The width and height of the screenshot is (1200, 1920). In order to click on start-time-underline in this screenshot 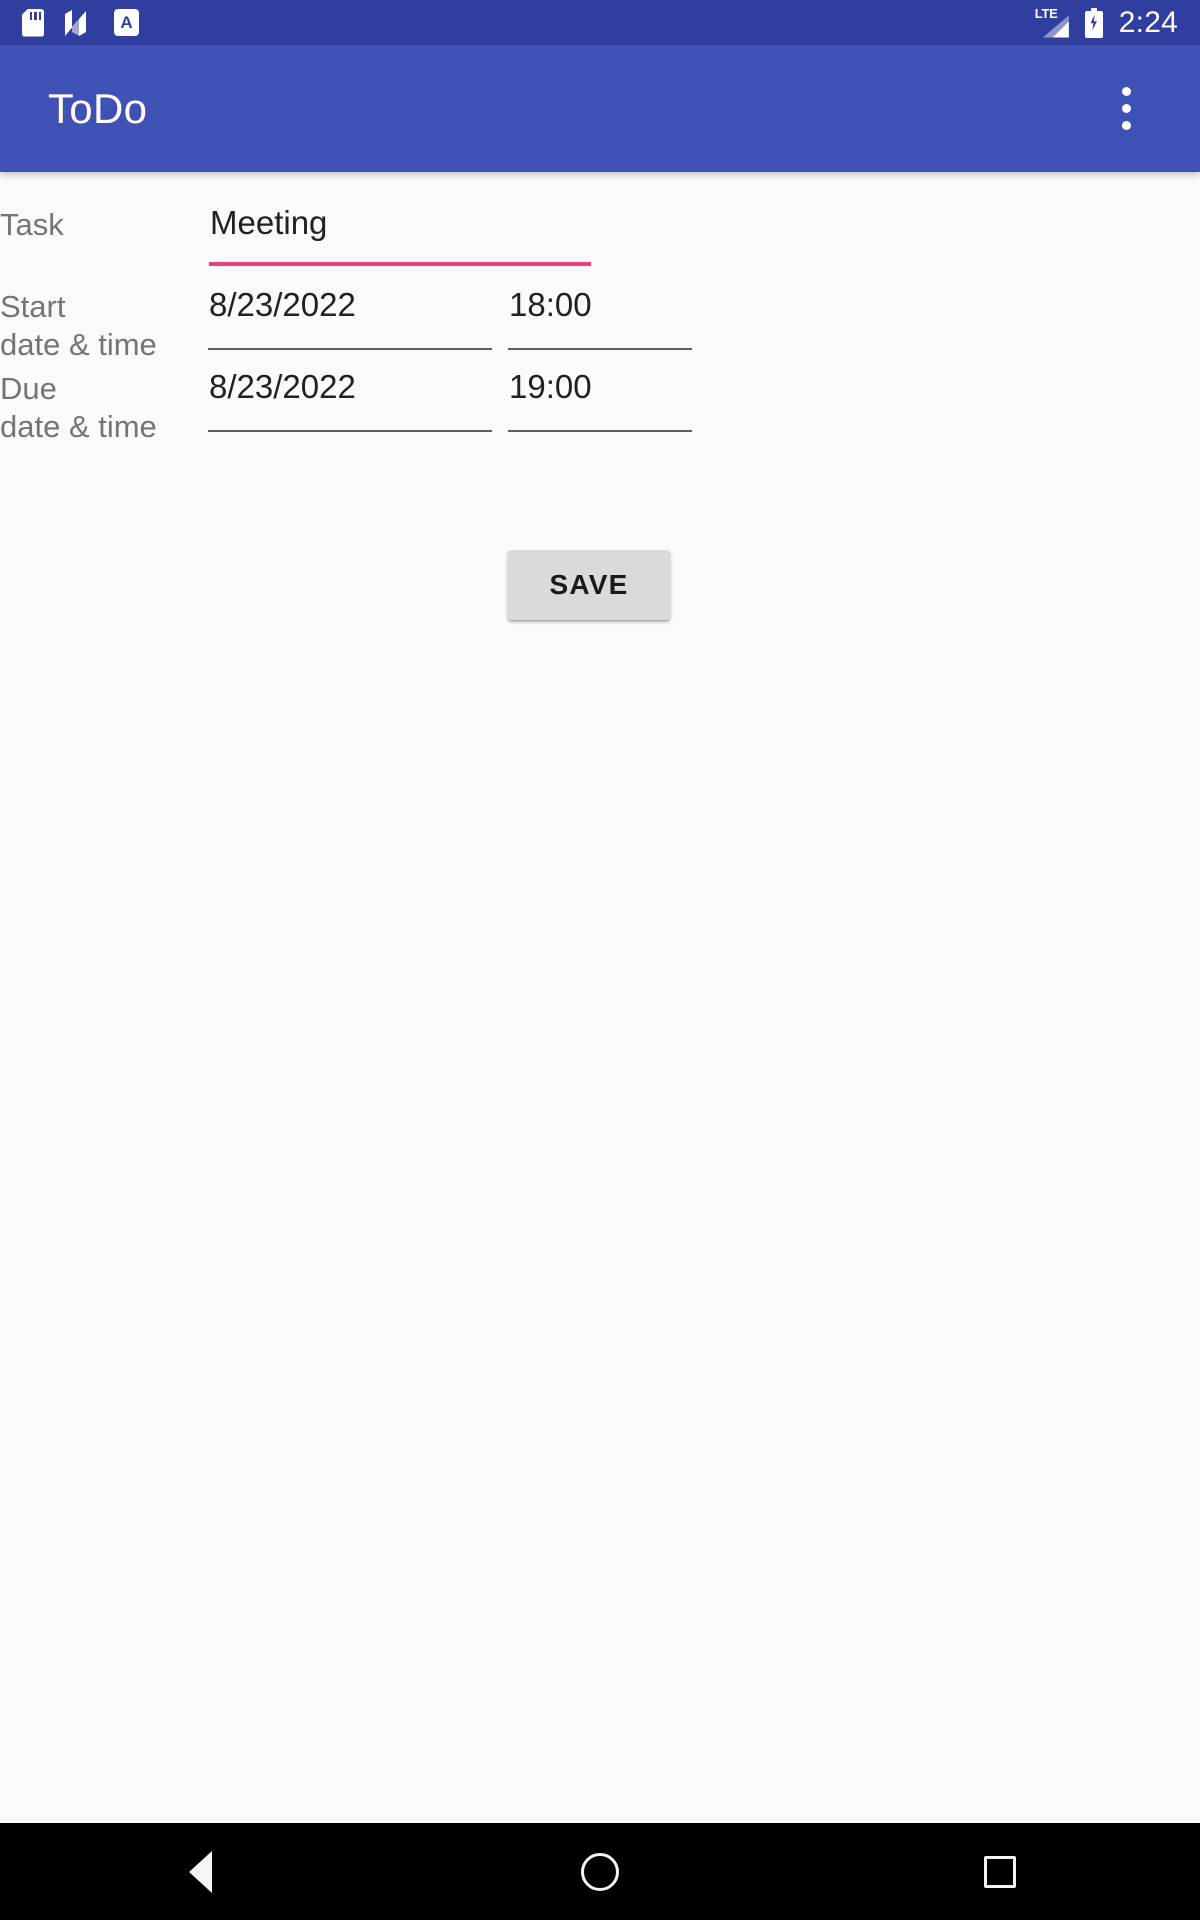, I will do `click(600, 349)`.